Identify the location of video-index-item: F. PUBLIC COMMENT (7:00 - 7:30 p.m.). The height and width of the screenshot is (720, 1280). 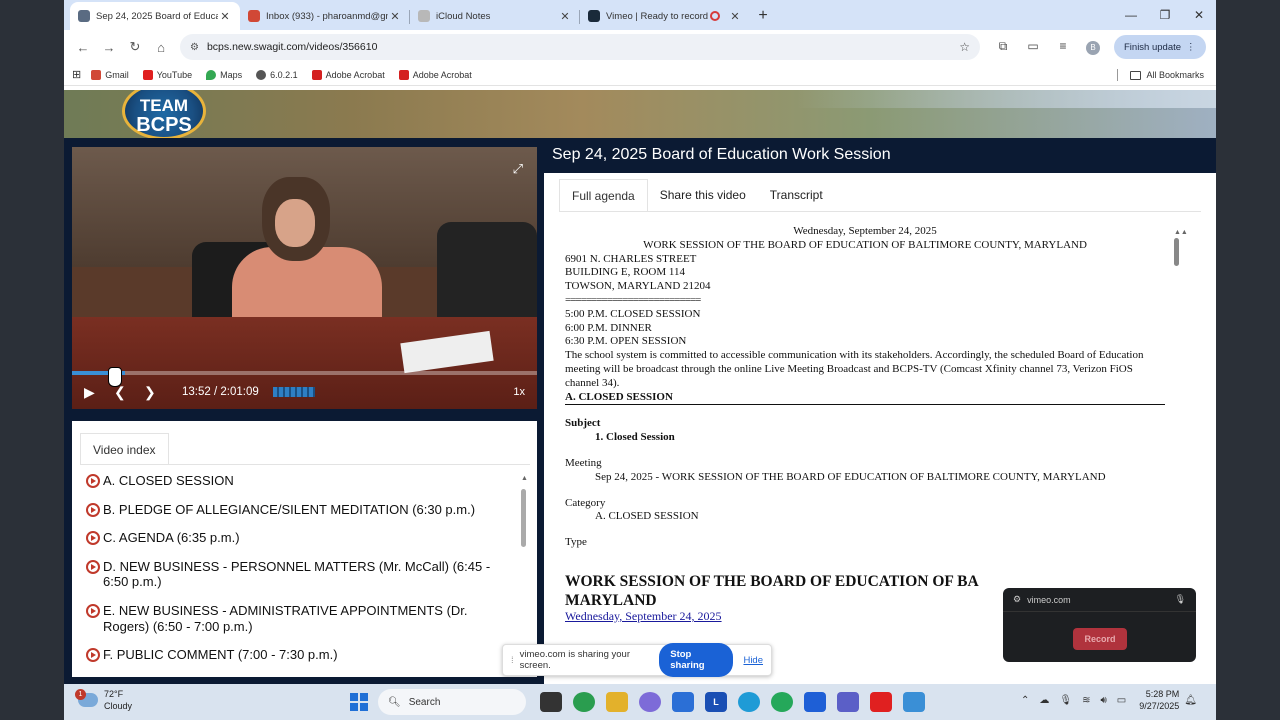
(301, 655).